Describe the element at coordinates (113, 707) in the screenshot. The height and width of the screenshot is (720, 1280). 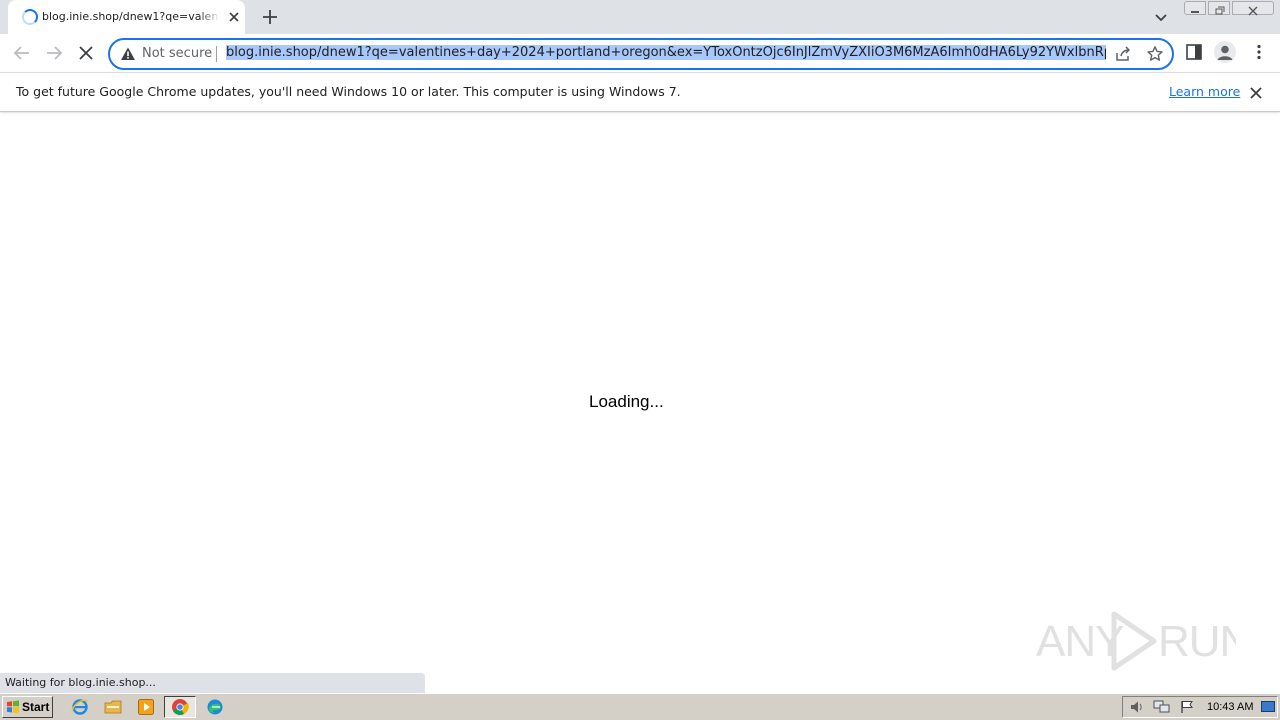
I see `file-explorer-icon` at that location.